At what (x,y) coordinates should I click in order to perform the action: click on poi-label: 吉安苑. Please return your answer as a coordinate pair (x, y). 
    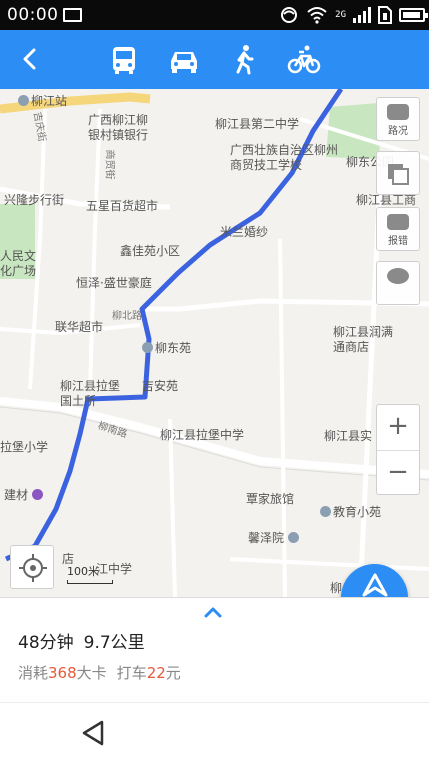
    Looking at the image, I should click on (160, 386).